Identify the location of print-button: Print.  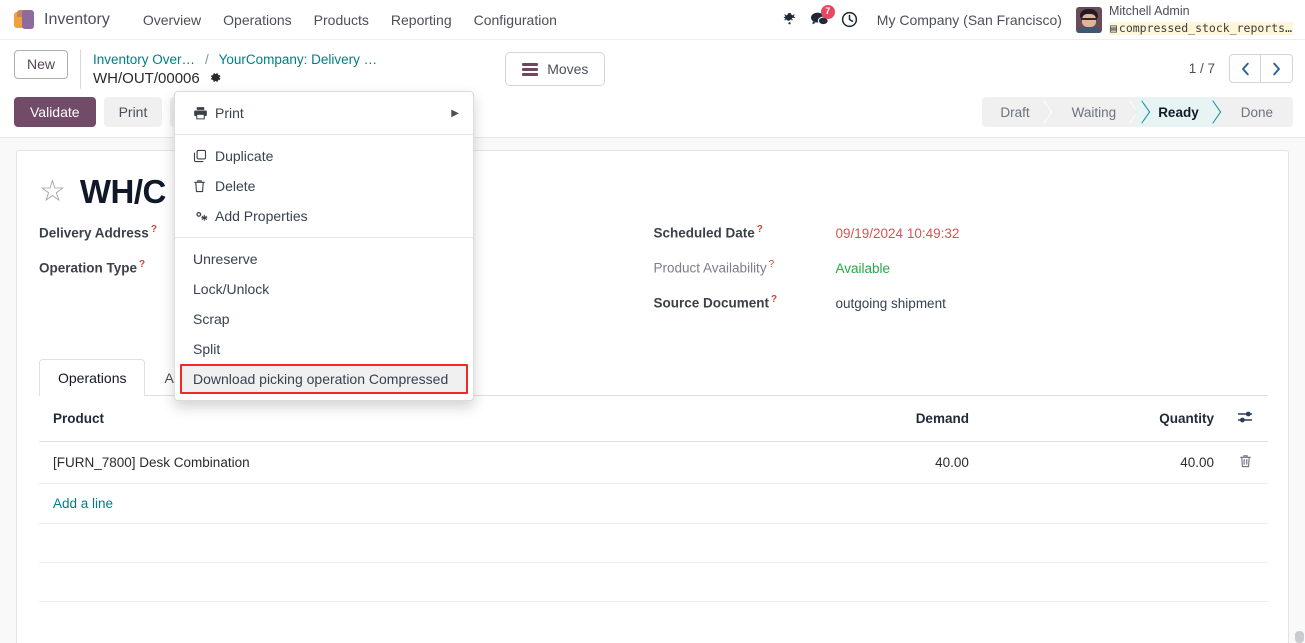
(133, 112).